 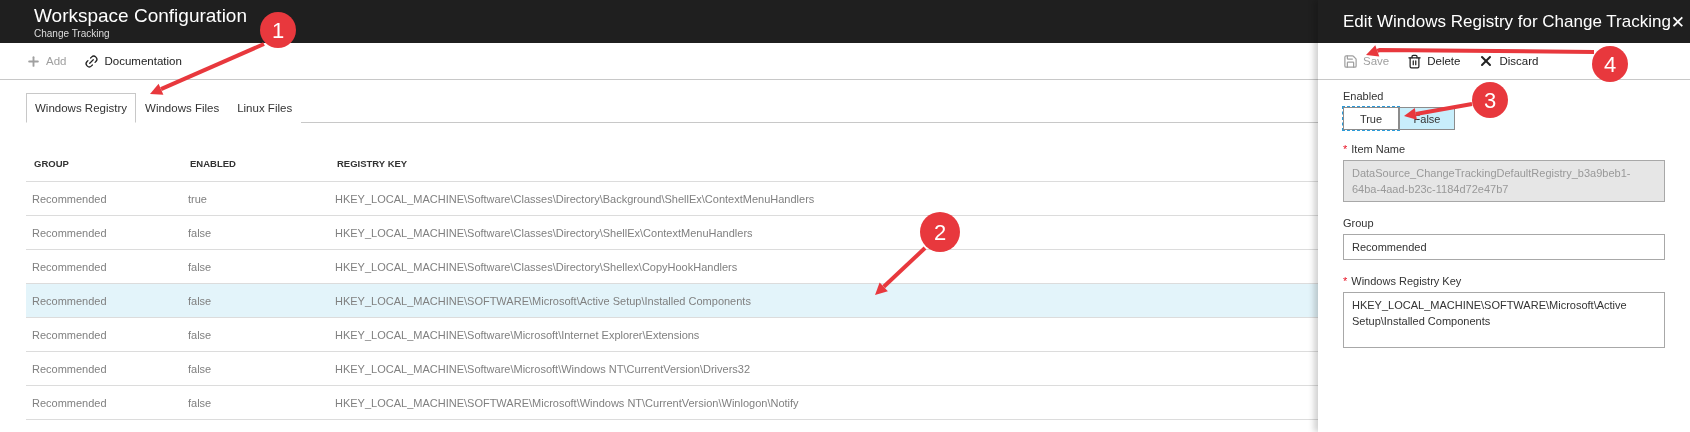 What do you see at coordinates (278, 30) in the screenshot?
I see `callout-badge: 1` at bounding box center [278, 30].